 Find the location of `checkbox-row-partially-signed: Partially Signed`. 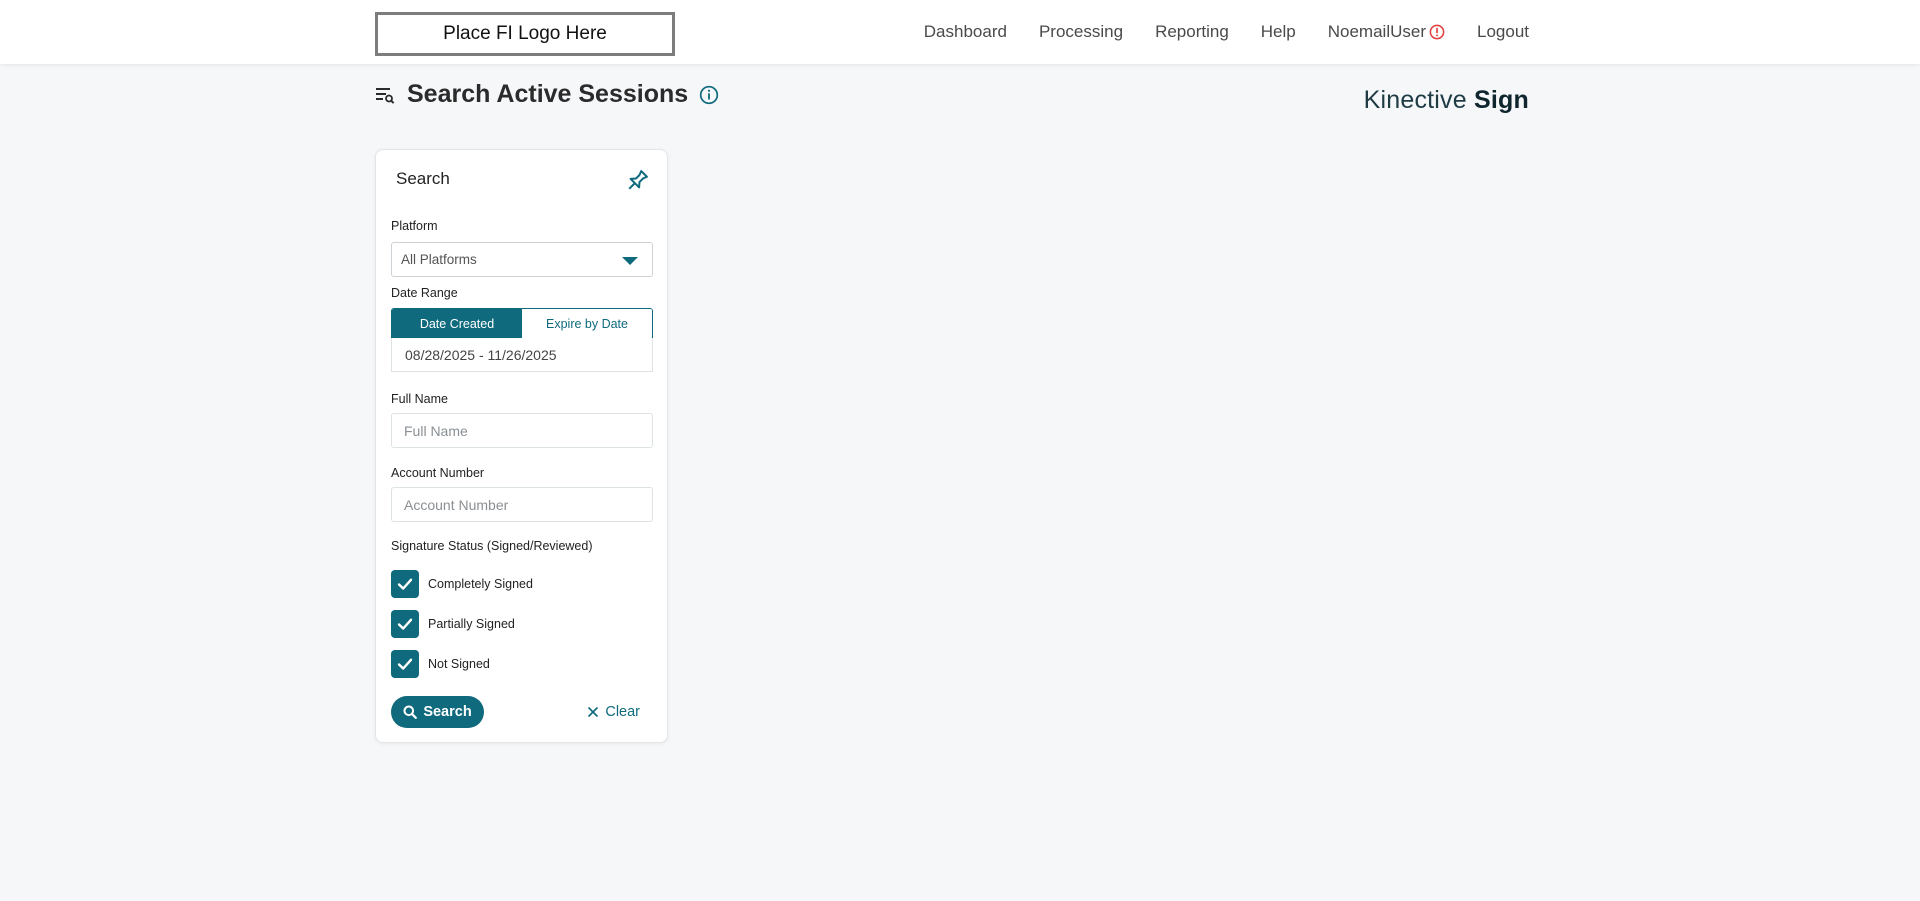

checkbox-row-partially-signed: Partially Signed is located at coordinates (453, 624).